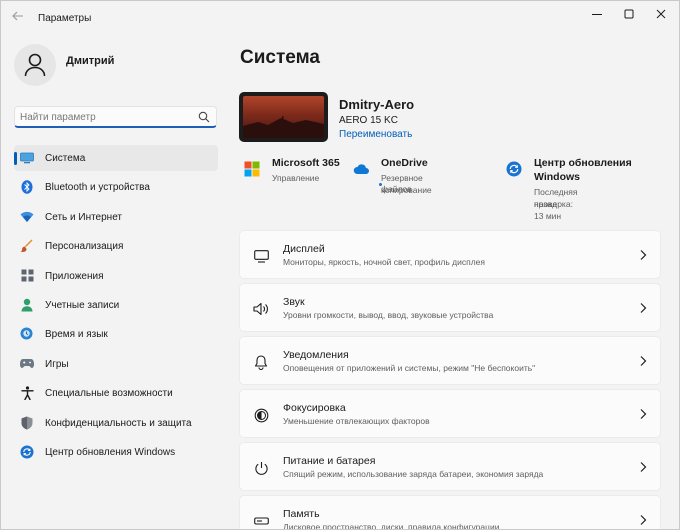 This screenshot has width=680, height=530. What do you see at coordinates (65, 18) in the screenshot?
I see `window-title: Параметры` at bounding box center [65, 18].